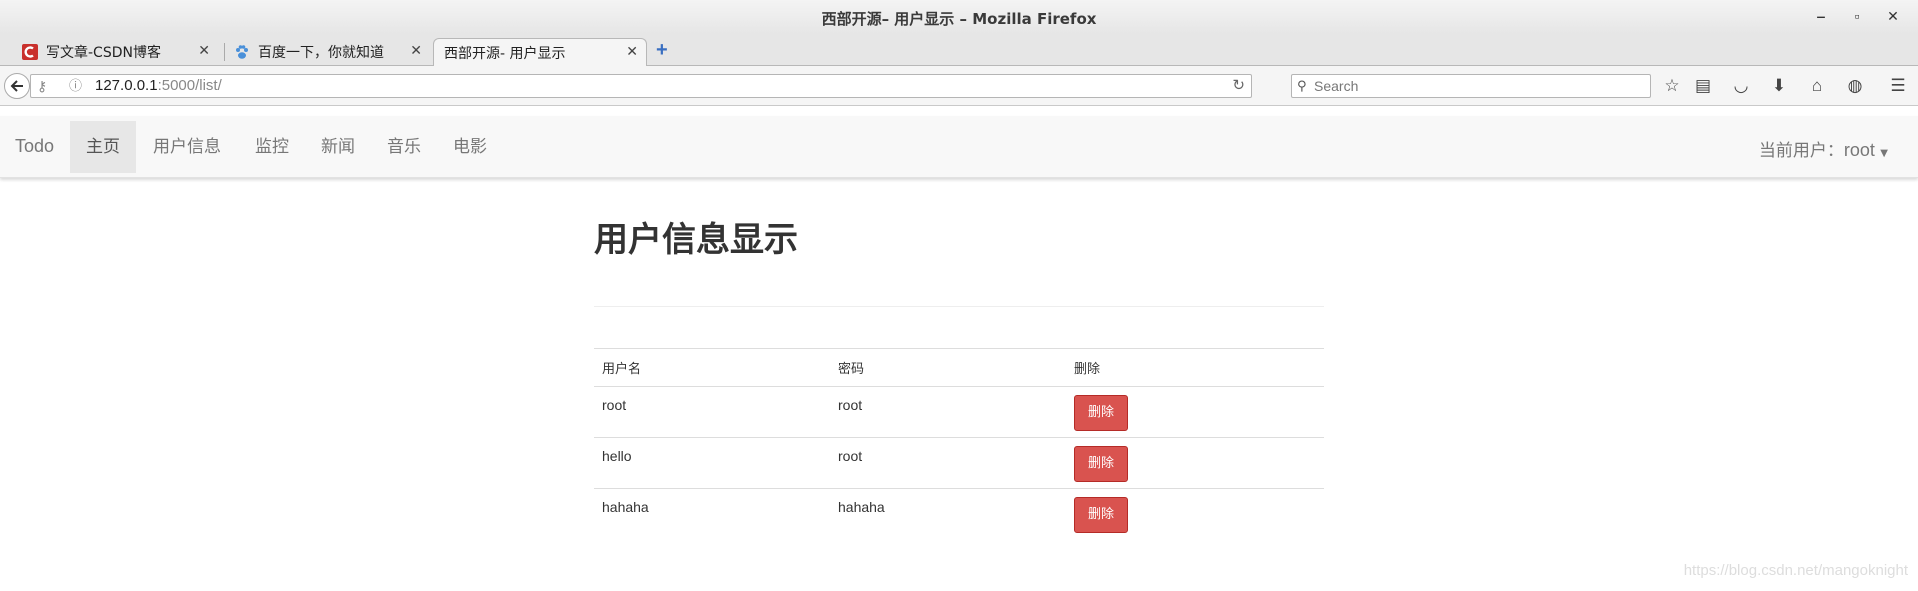  What do you see at coordinates (187, 147) in the screenshot?
I see `nav-item-user-info: 用户信息` at bounding box center [187, 147].